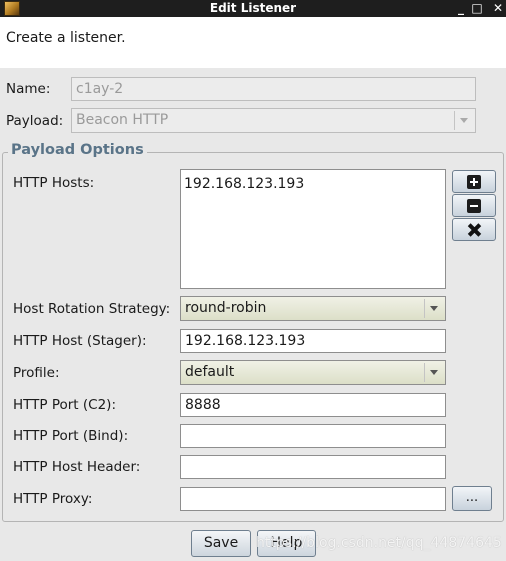  What do you see at coordinates (313, 405) in the screenshot?
I see `http-port-c2-field: 8888` at bounding box center [313, 405].